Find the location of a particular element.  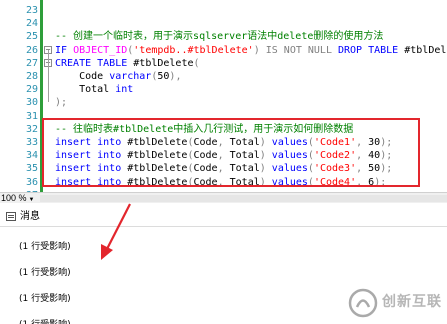

line-number: 26 is located at coordinates (31, 50).